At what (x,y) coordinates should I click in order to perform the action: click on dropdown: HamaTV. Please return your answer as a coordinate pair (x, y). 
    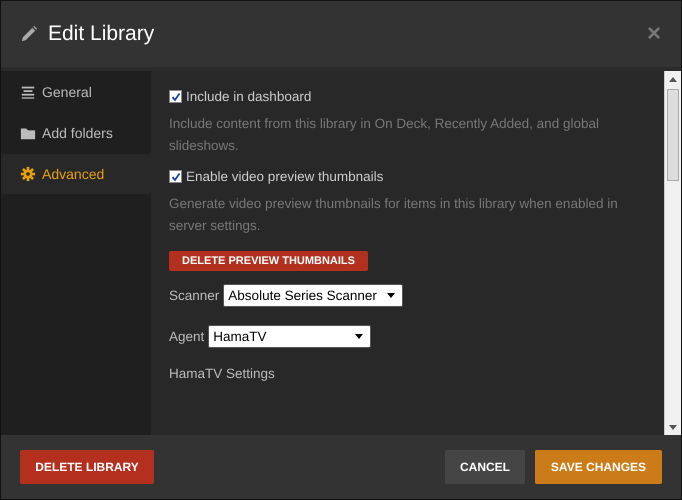
    Looking at the image, I should click on (290, 336).